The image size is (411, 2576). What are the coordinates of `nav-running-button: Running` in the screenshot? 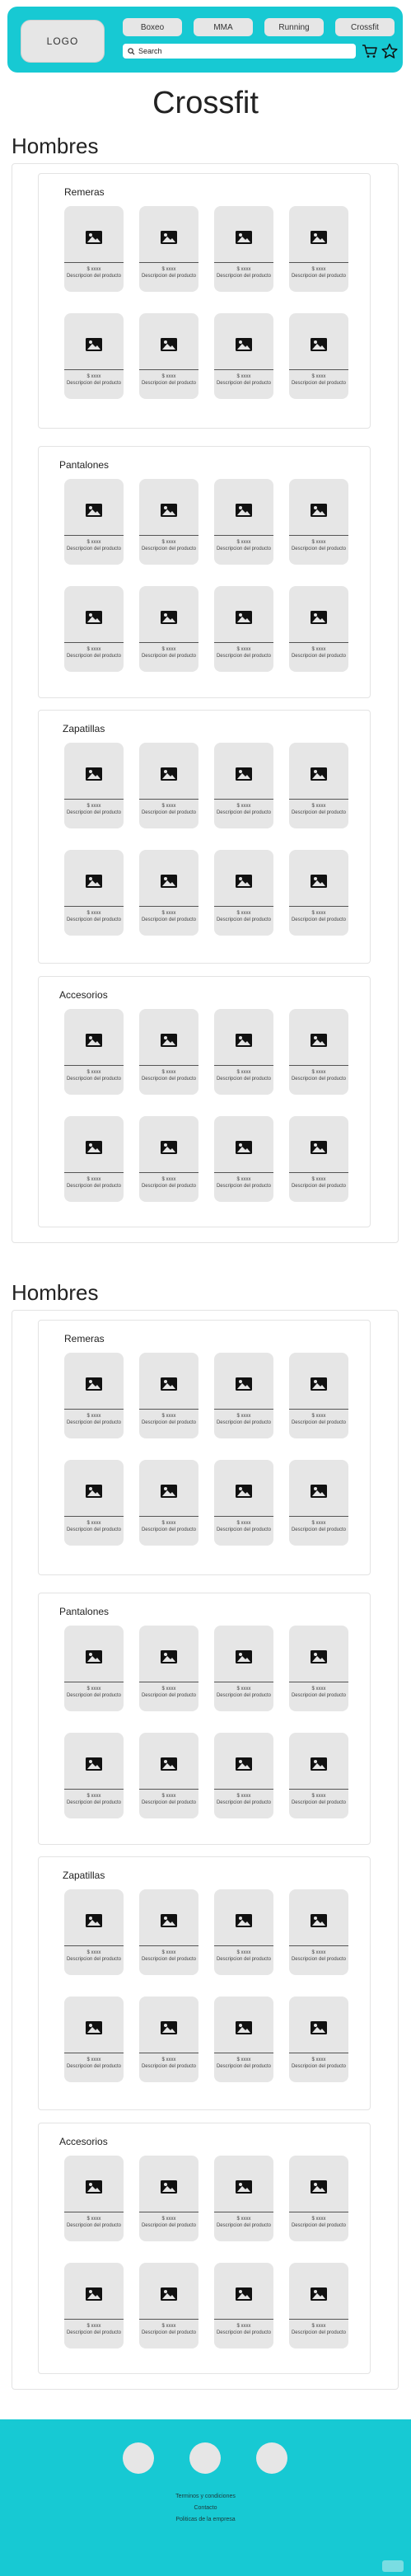 It's located at (294, 27).